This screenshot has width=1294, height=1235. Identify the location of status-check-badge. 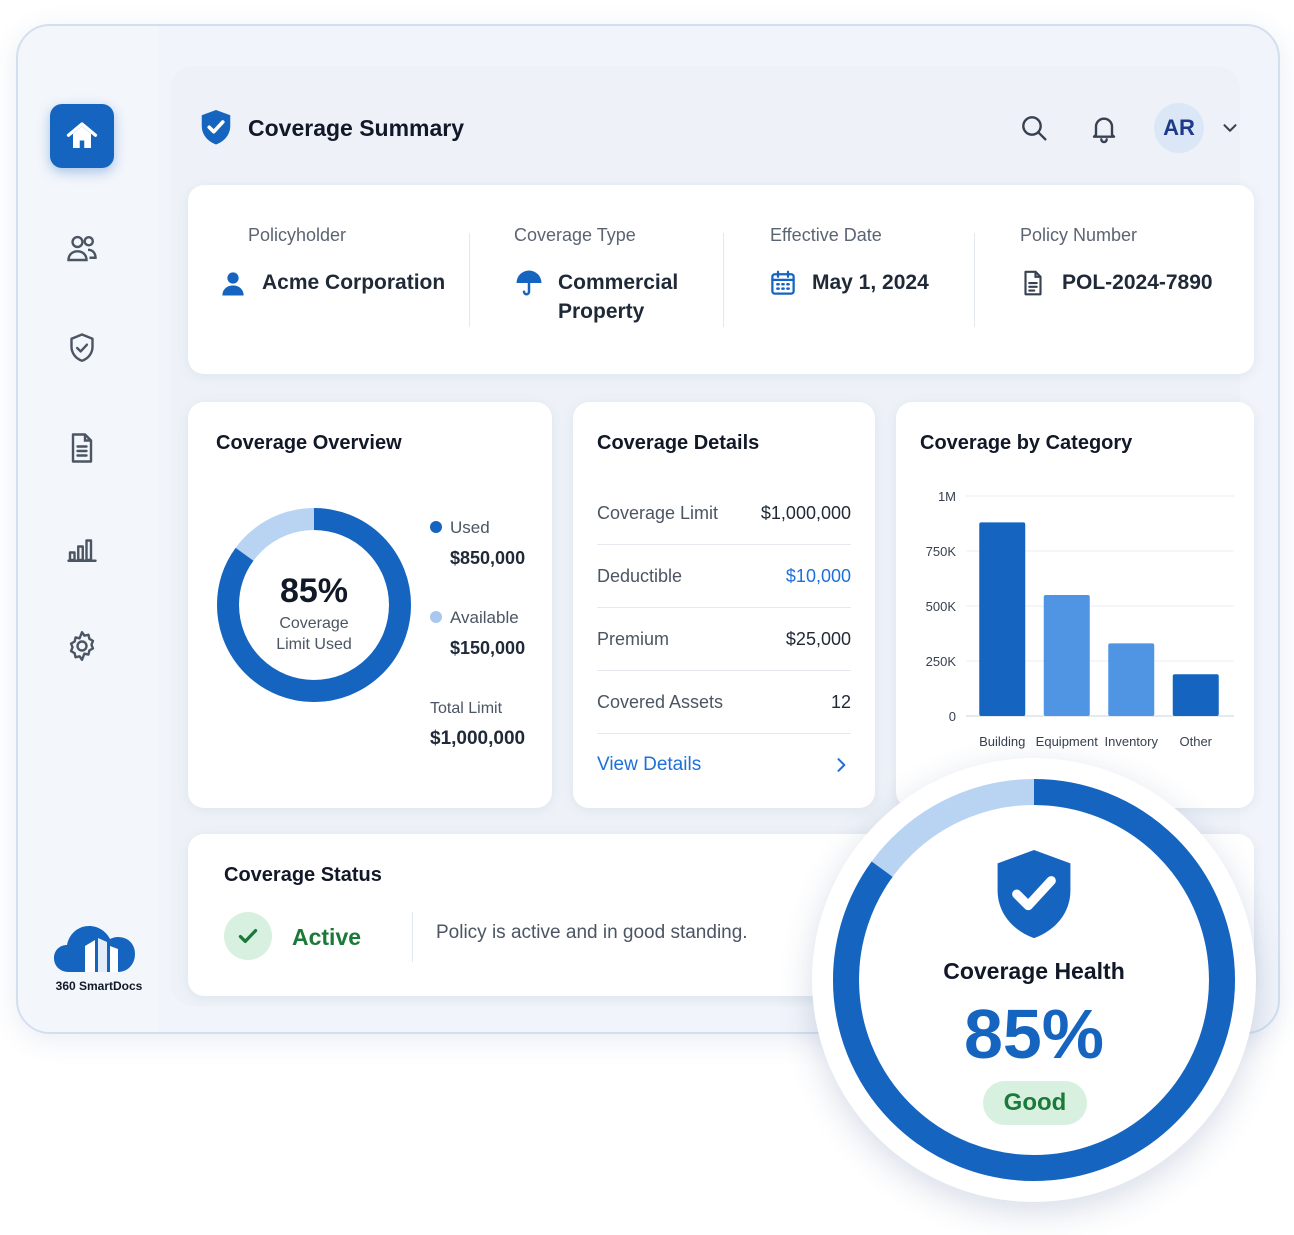
(248, 936).